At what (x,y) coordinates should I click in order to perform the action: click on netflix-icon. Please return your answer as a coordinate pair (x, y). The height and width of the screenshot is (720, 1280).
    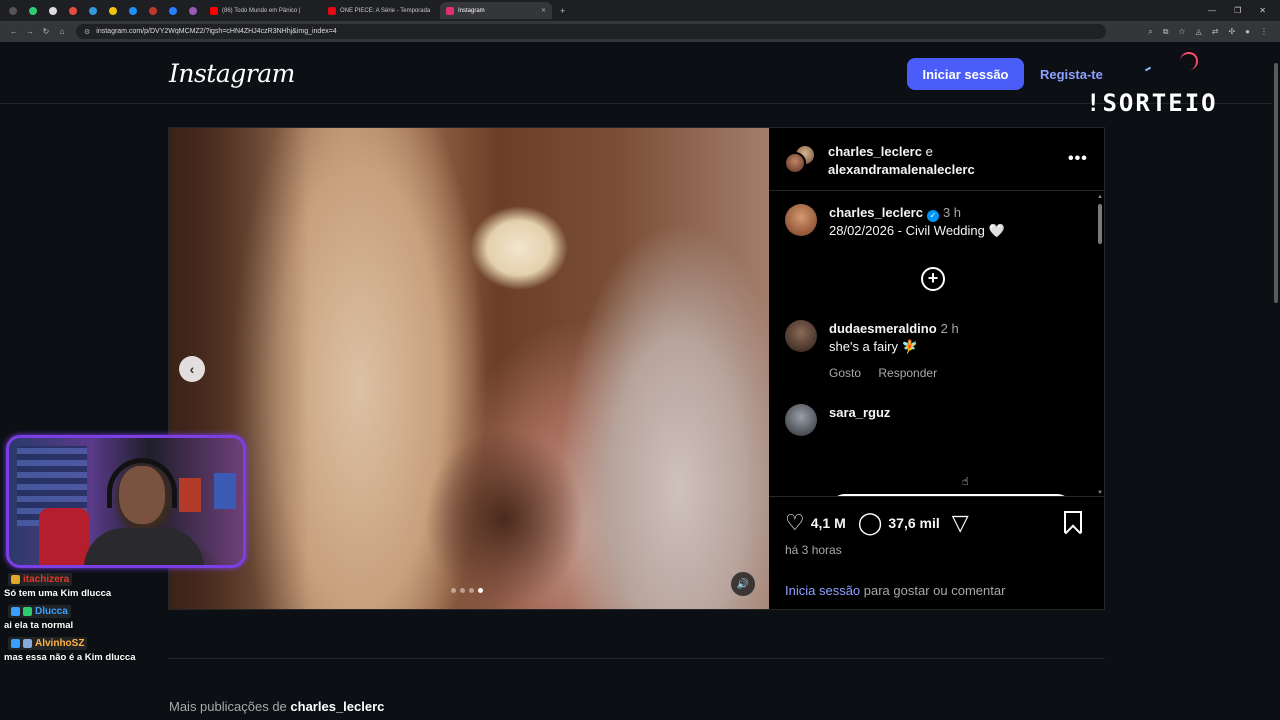
    Looking at the image, I should click on (332, 10).